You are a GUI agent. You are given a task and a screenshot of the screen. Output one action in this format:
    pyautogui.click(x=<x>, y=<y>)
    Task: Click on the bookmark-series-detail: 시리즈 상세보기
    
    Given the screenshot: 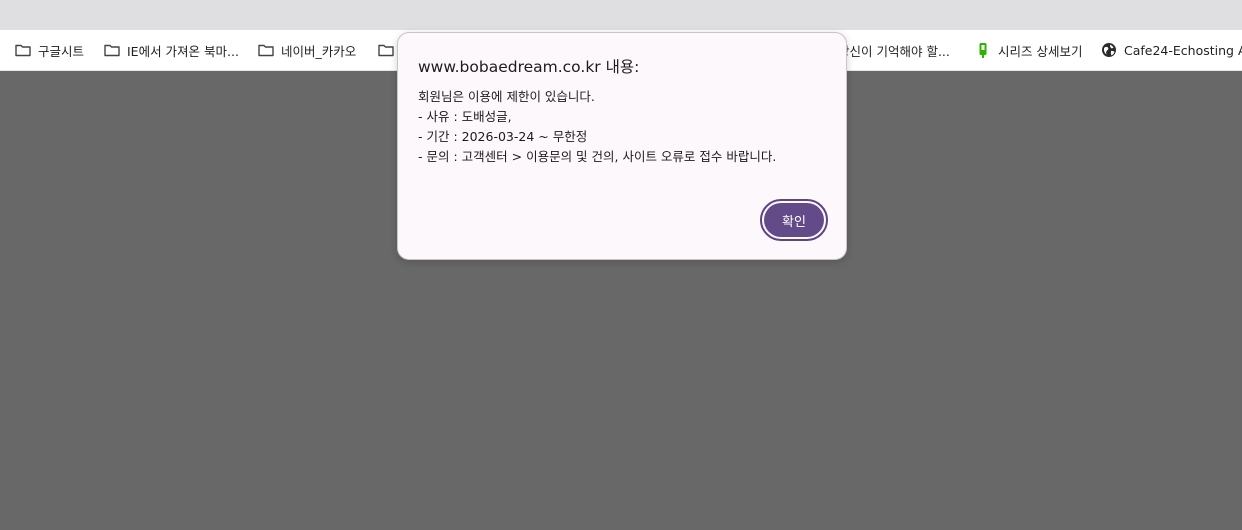 What is the action you would take?
    pyautogui.click(x=1028, y=50)
    